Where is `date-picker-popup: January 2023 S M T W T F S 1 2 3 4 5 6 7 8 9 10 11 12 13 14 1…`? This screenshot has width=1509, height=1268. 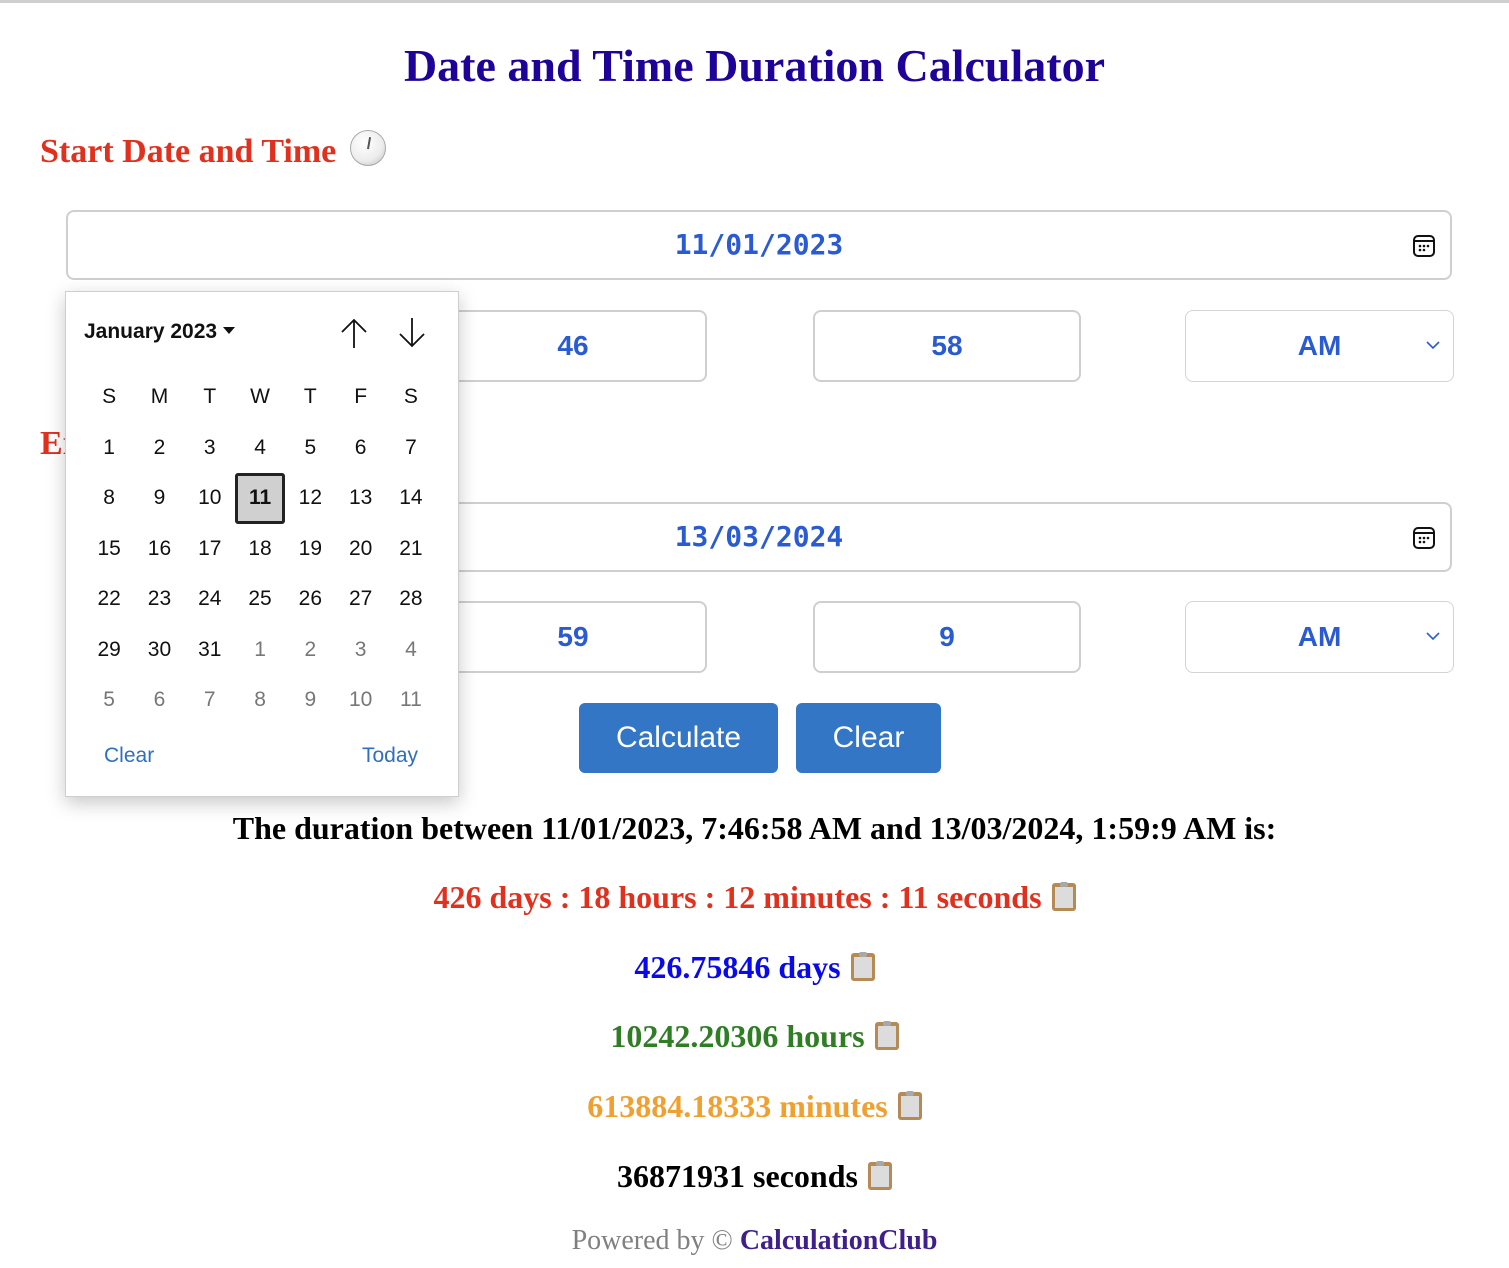 date-picker-popup: January 2023 S M T W T F S 1 2 3 4 5 6 7 8 9 10 11 12 13 14 1… is located at coordinates (262, 544).